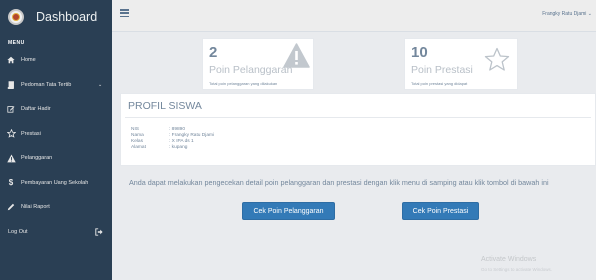 The height and width of the screenshot is (280, 596). I want to click on sidebar-item-prestasi: Prestasi, so click(56, 134).